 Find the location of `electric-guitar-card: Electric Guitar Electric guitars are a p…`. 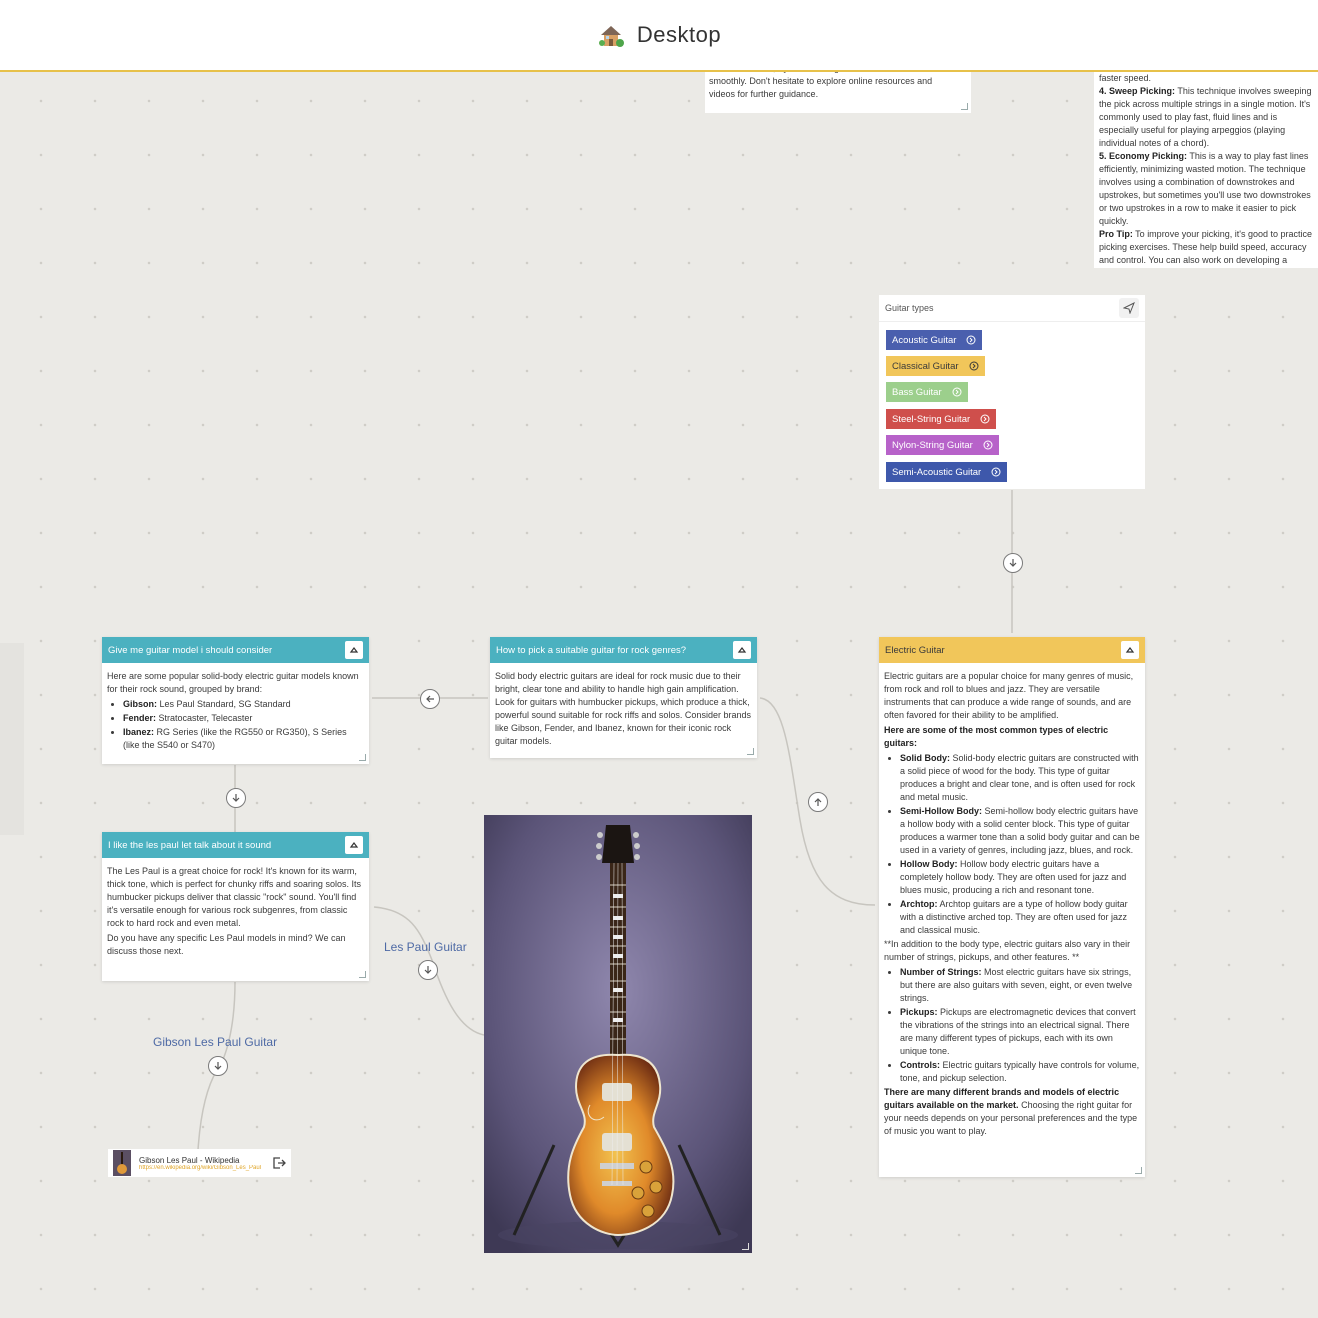

electric-guitar-card: Electric Guitar Electric guitars are a p… is located at coordinates (1012, 907).